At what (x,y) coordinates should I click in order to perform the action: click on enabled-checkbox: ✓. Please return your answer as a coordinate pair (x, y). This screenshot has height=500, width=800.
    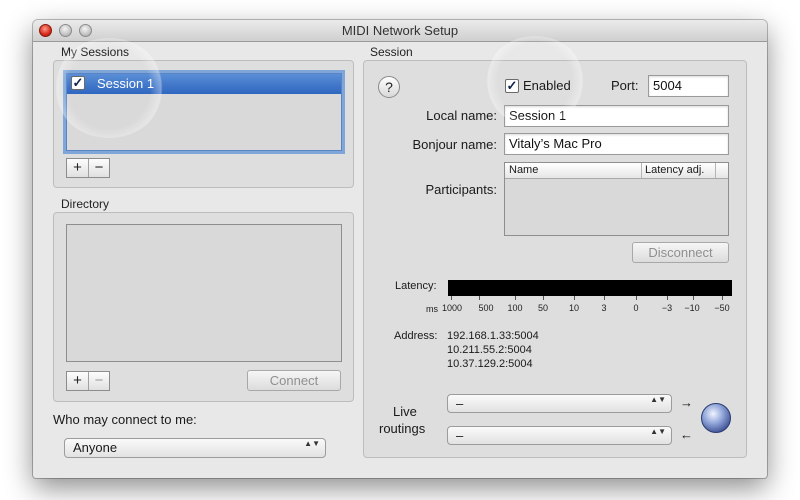
    Looking at the image, I should click on (512, 86).